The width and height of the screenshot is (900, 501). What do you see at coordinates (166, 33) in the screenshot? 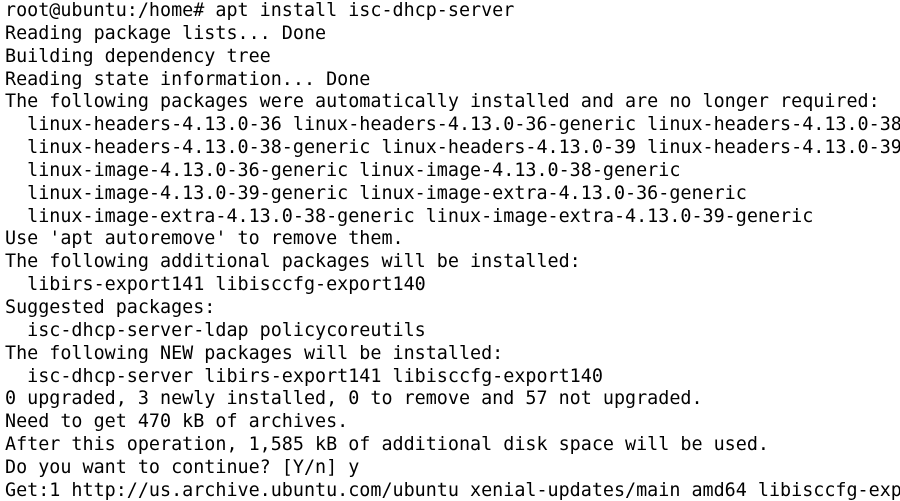
I see `terminal-line: Reading package lists... Done` at bounding box center [166, 33].